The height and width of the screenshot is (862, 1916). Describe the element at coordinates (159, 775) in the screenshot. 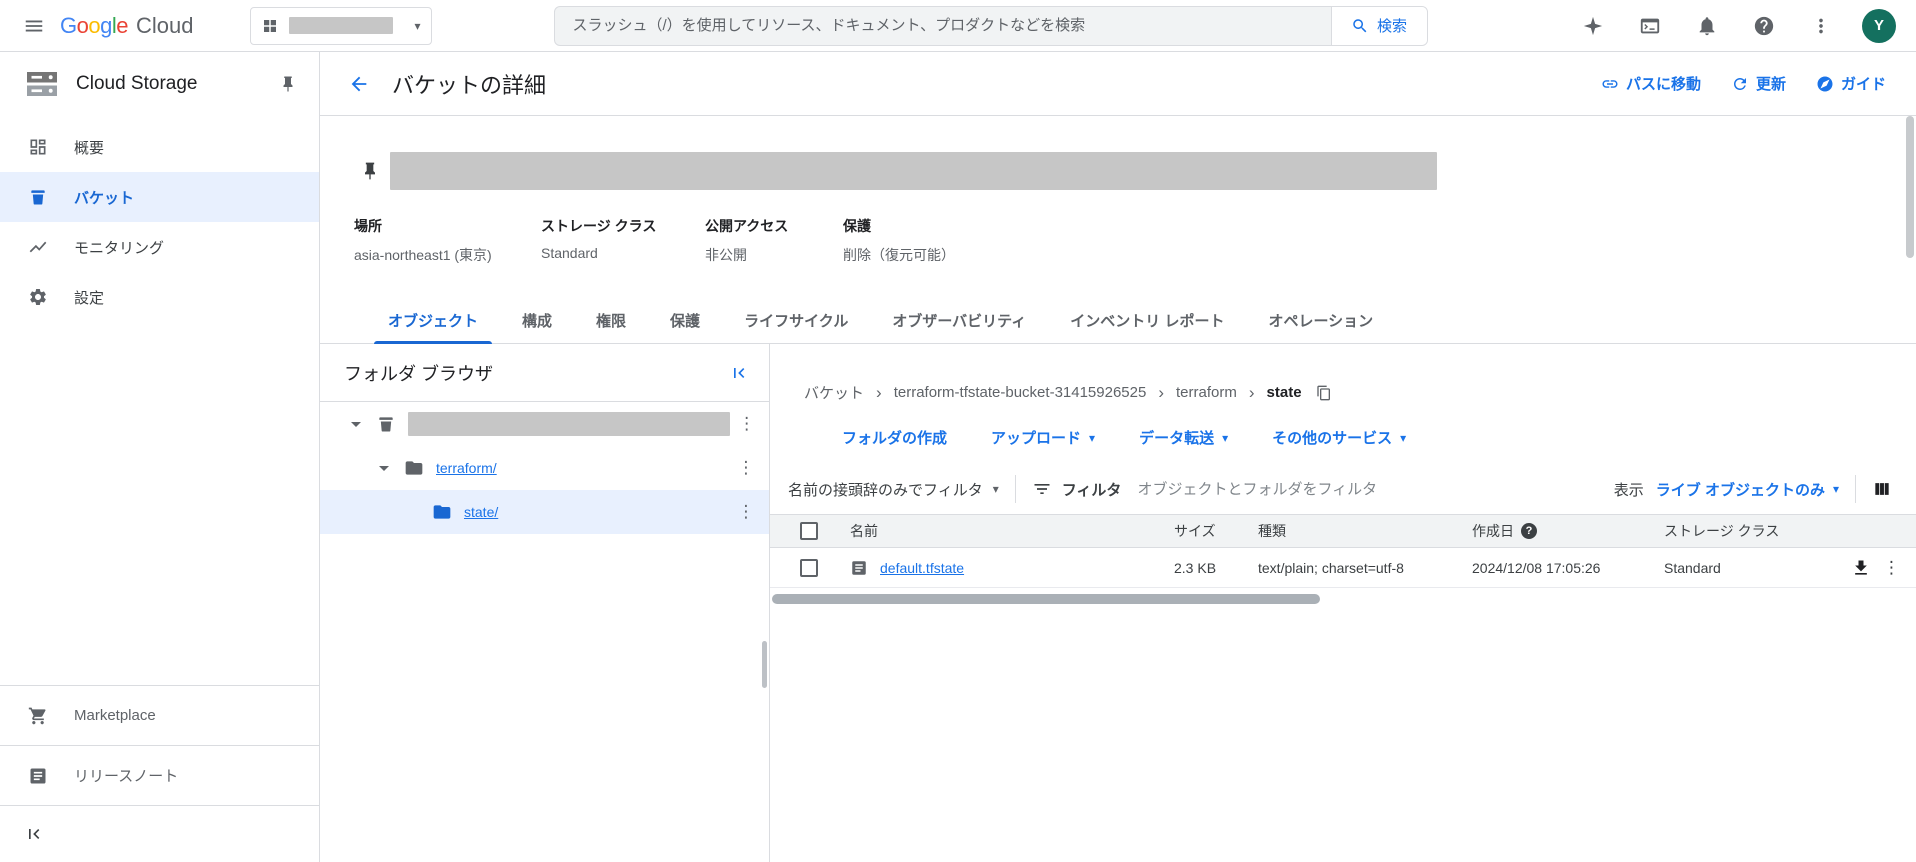

I see `sidebar-item-release-notes: リリースノート` at that location.